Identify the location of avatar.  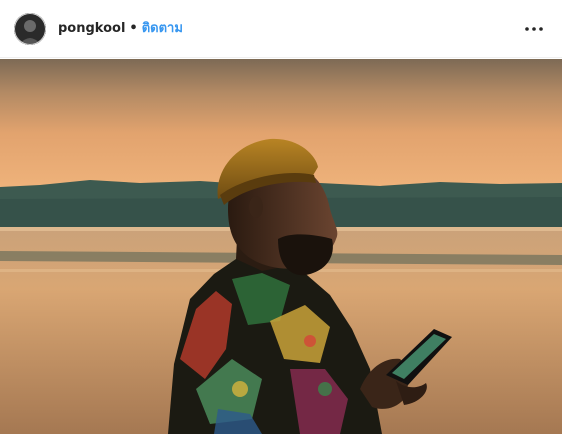
(30, 28).